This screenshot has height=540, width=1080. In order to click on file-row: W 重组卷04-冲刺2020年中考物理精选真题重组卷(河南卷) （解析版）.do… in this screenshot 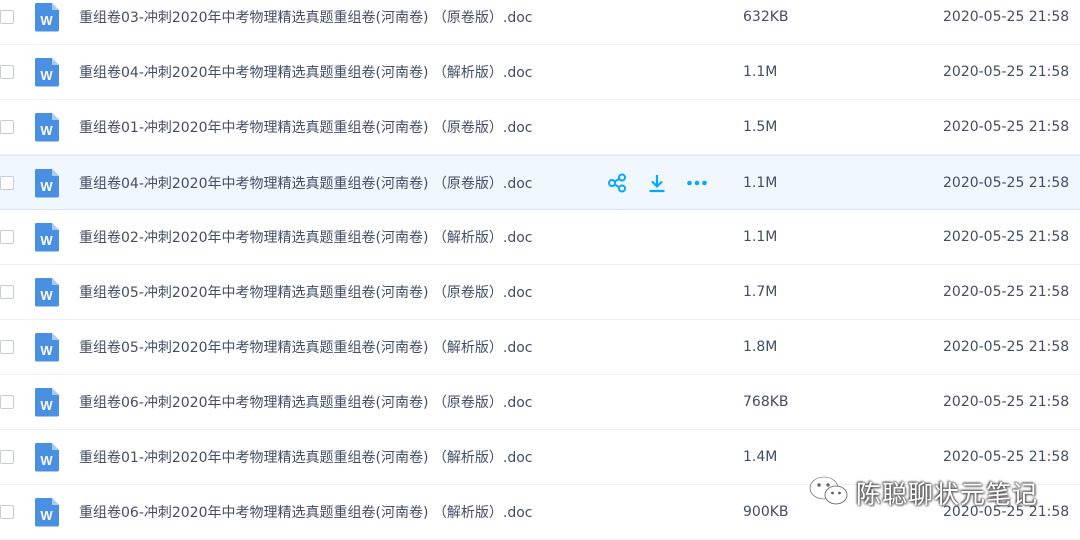, I will do `click(540, 72)`.